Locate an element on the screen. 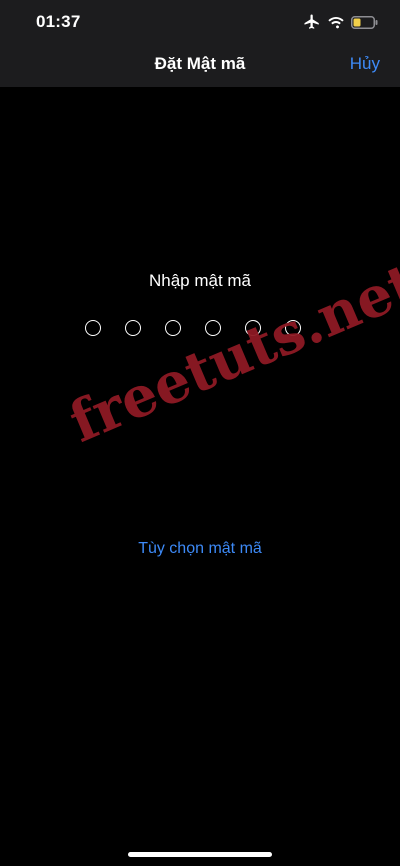  cancel-button: Hủy is located at coordinates (365, 64).